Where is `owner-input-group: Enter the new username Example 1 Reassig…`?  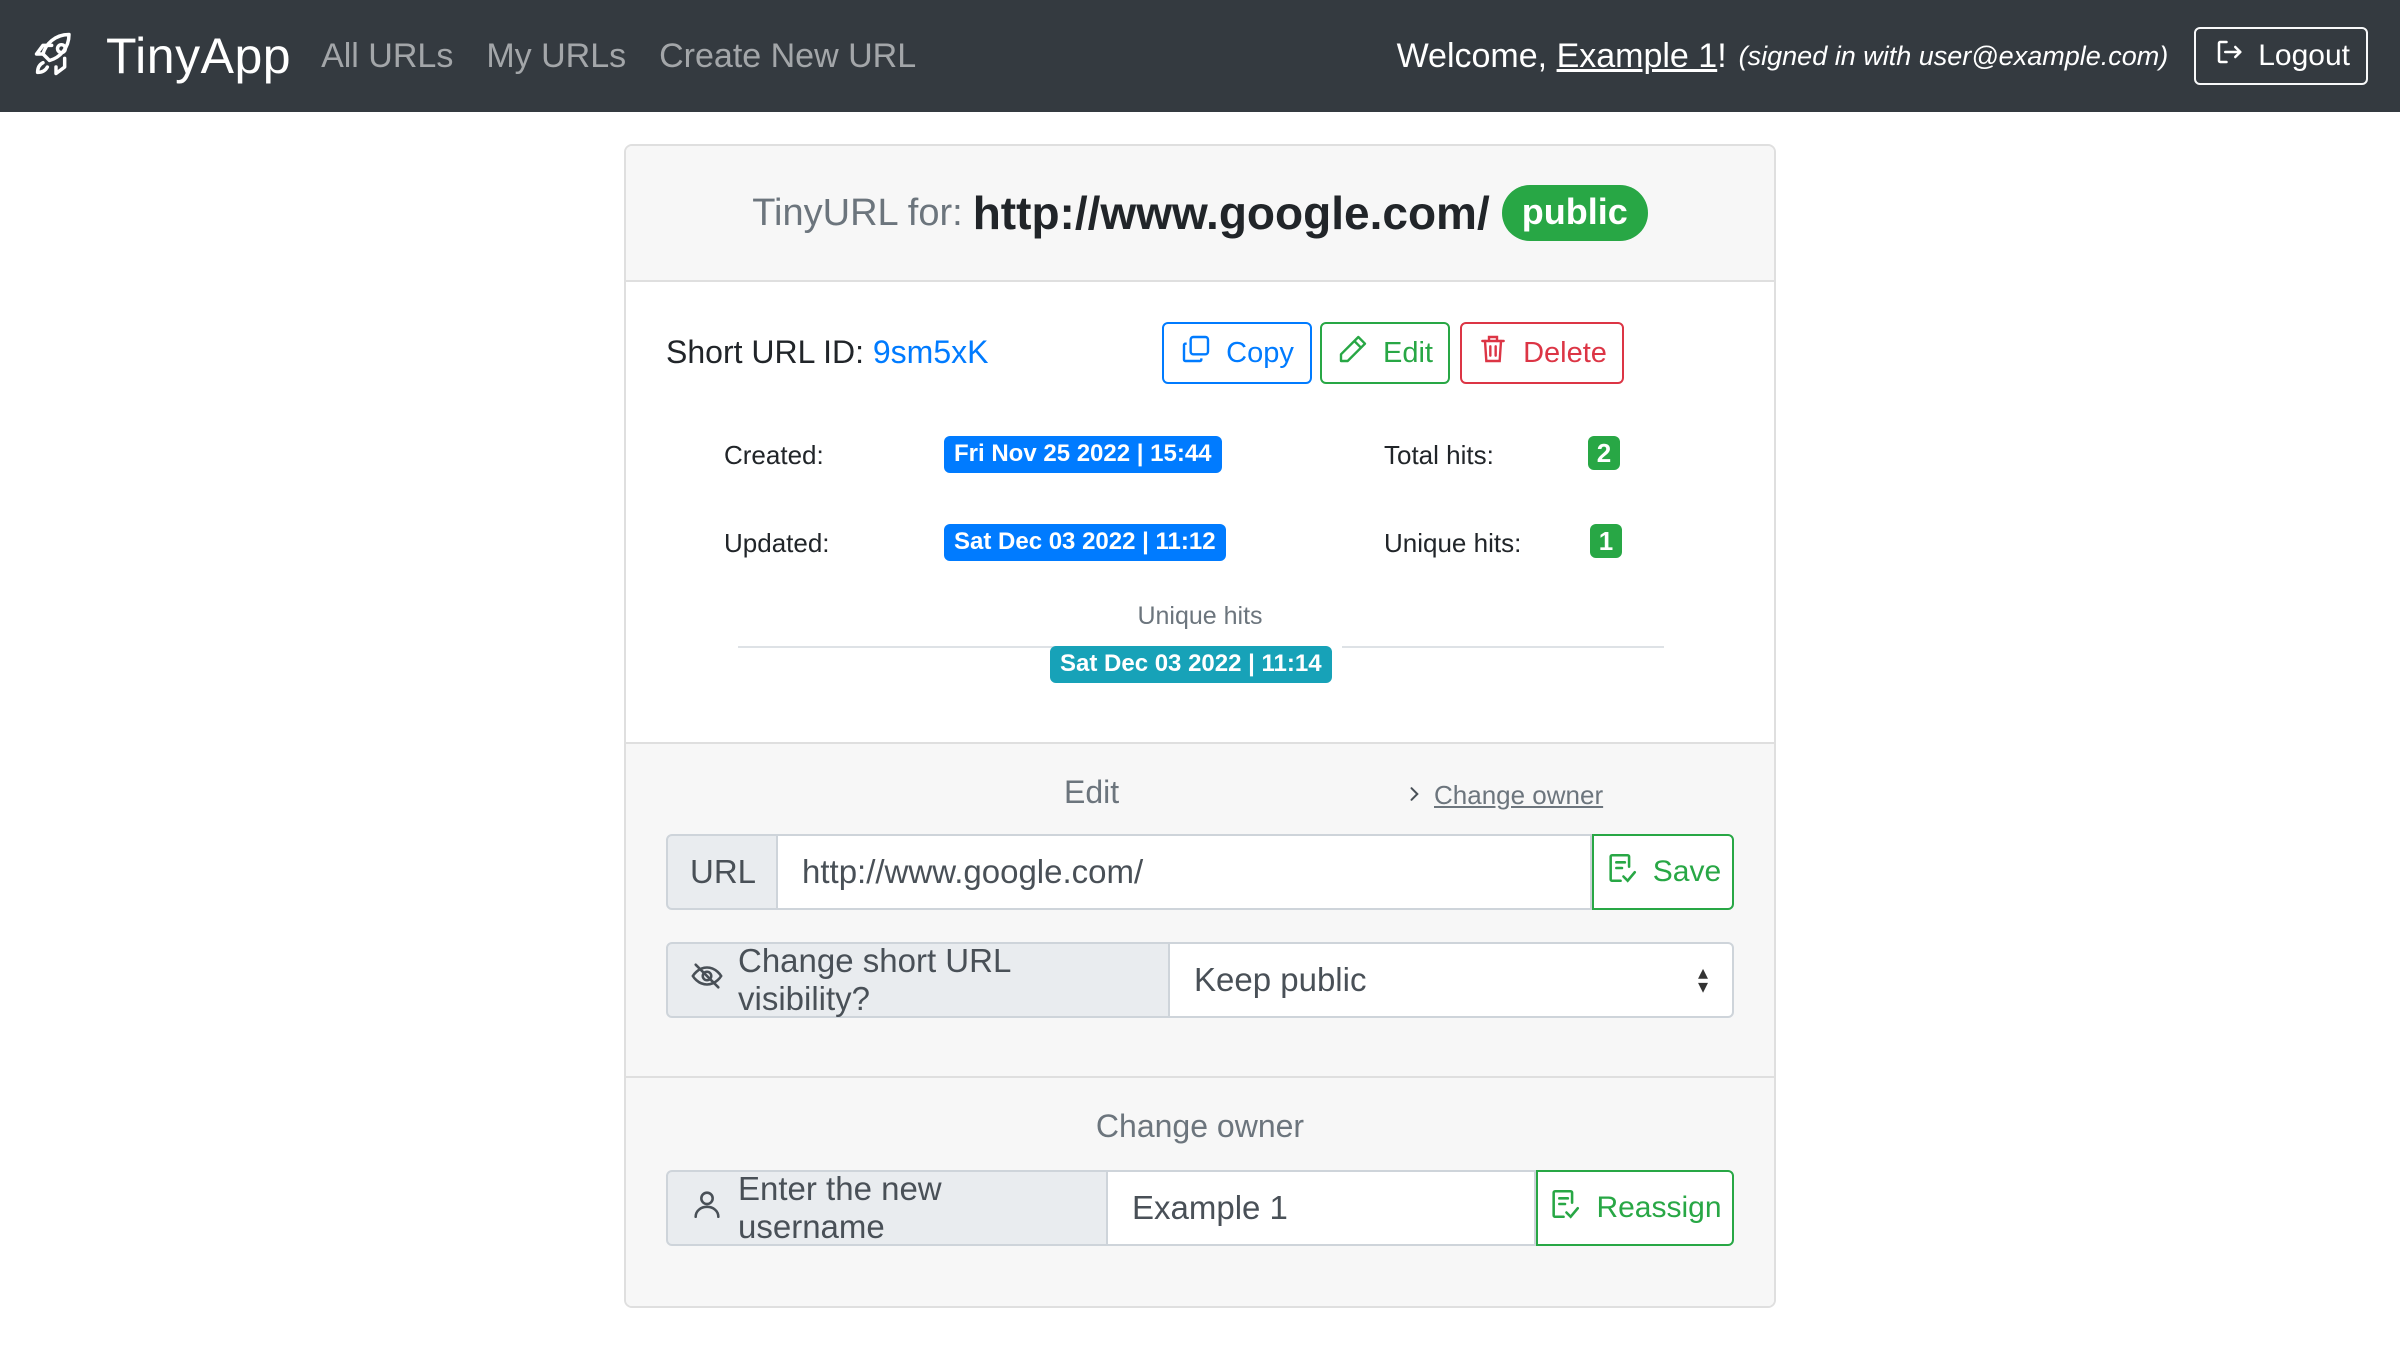 owner-input-group: Enter the new username Example 1 Reassig… is located at coordinates (1200, 1208).